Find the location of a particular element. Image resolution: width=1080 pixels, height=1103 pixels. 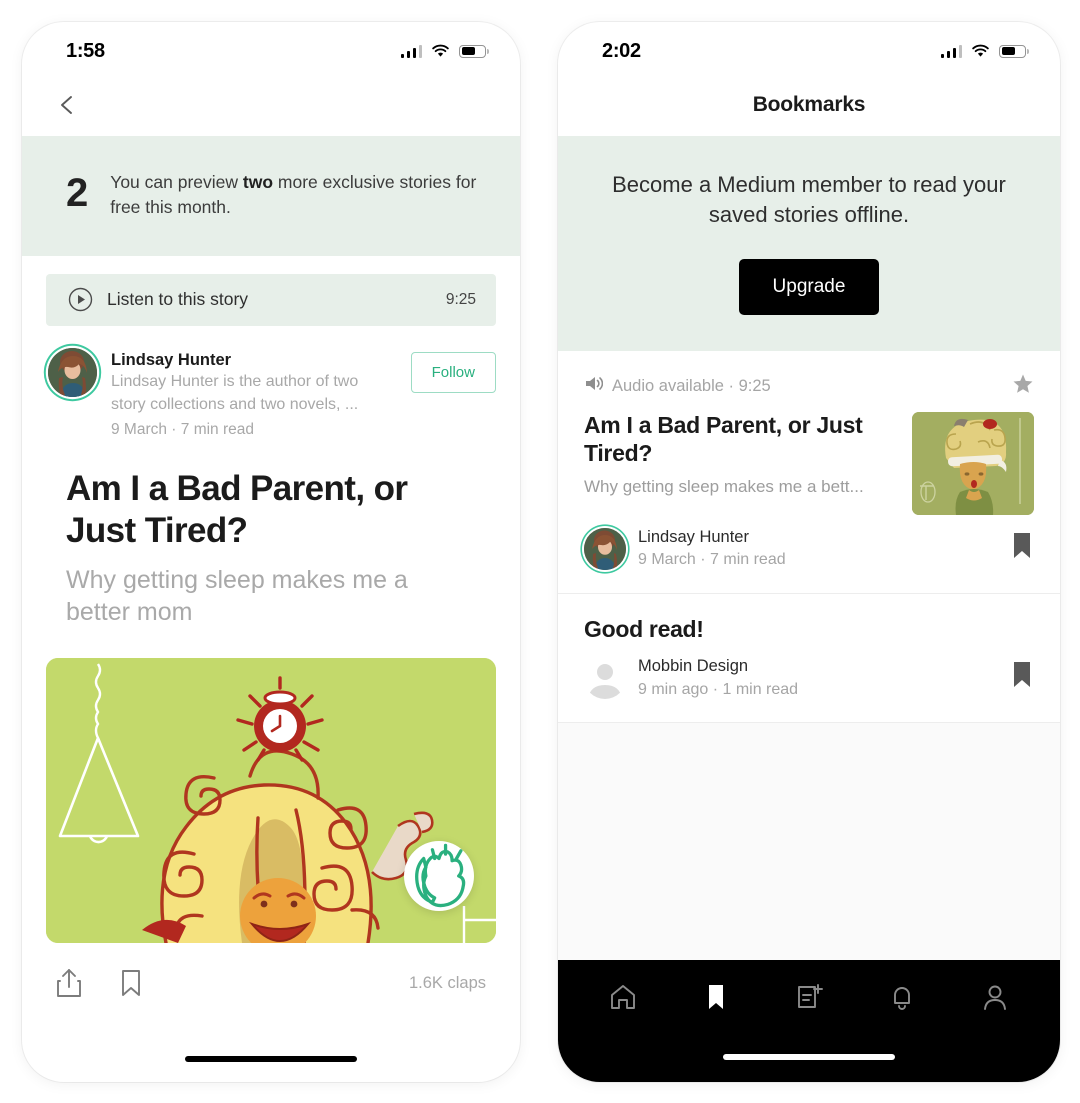

follow-button: Follow is located at coordinates (453, 372).